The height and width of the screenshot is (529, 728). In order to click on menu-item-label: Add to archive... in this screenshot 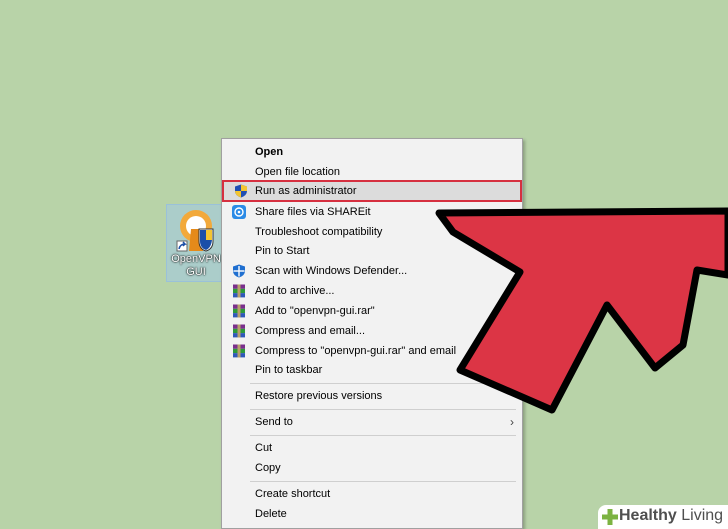, I will do `click(295, 291)`.